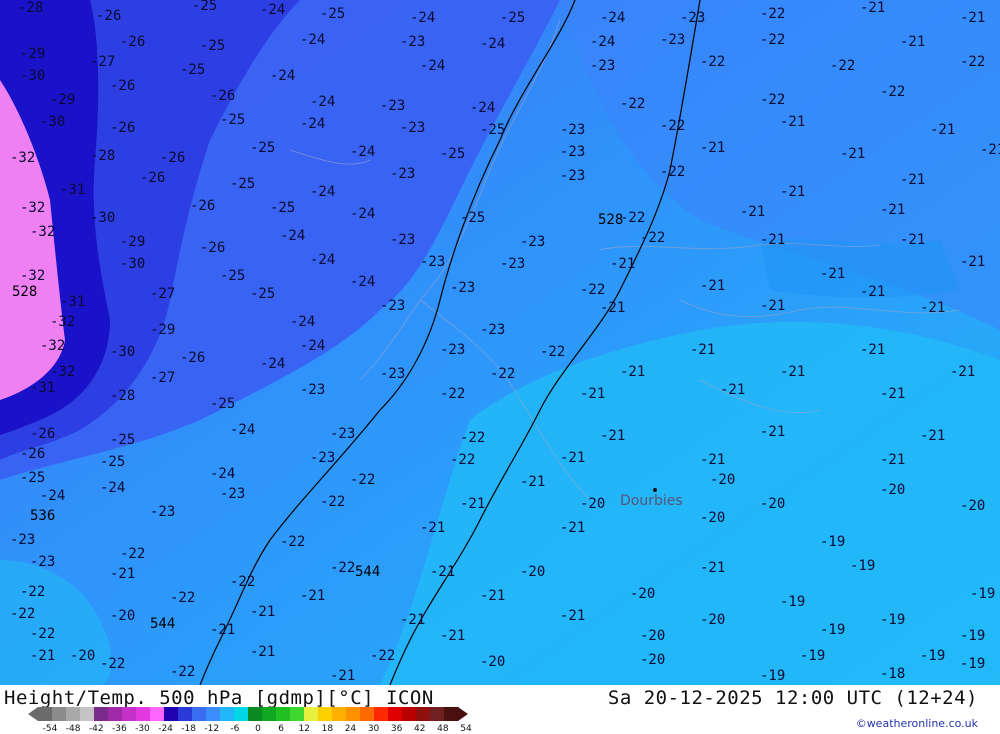  I want to click on temperature-label: -29, so click(62, 100).